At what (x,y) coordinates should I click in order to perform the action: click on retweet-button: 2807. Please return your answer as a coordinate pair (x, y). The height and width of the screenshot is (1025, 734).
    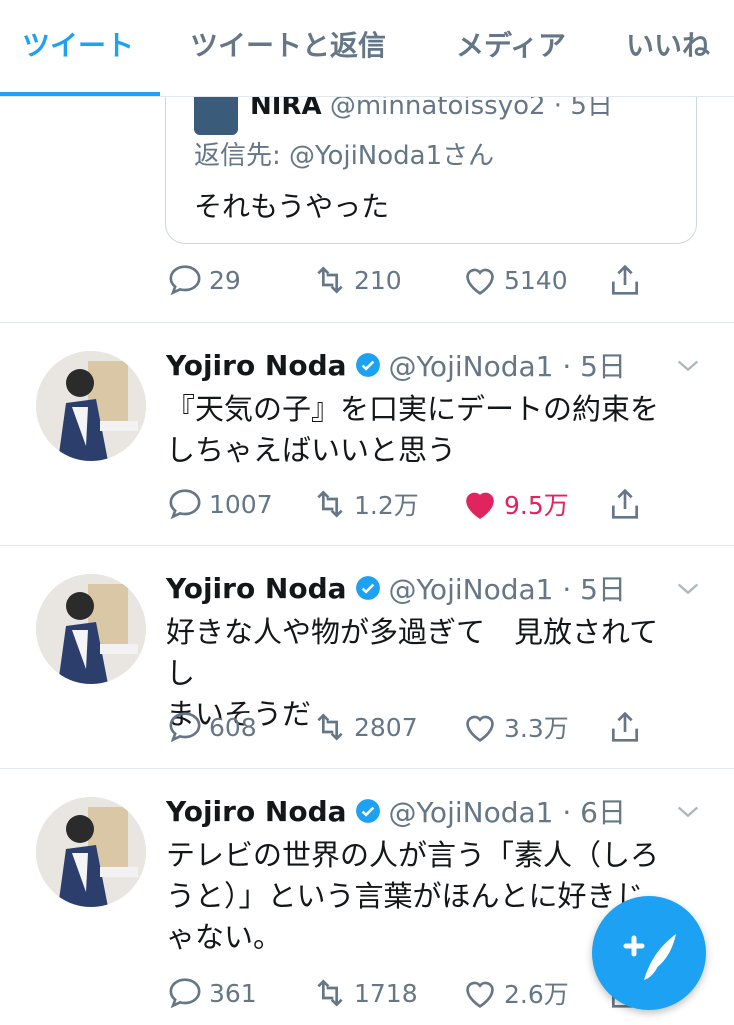
    Looking at the image, I should click on (364, 727).